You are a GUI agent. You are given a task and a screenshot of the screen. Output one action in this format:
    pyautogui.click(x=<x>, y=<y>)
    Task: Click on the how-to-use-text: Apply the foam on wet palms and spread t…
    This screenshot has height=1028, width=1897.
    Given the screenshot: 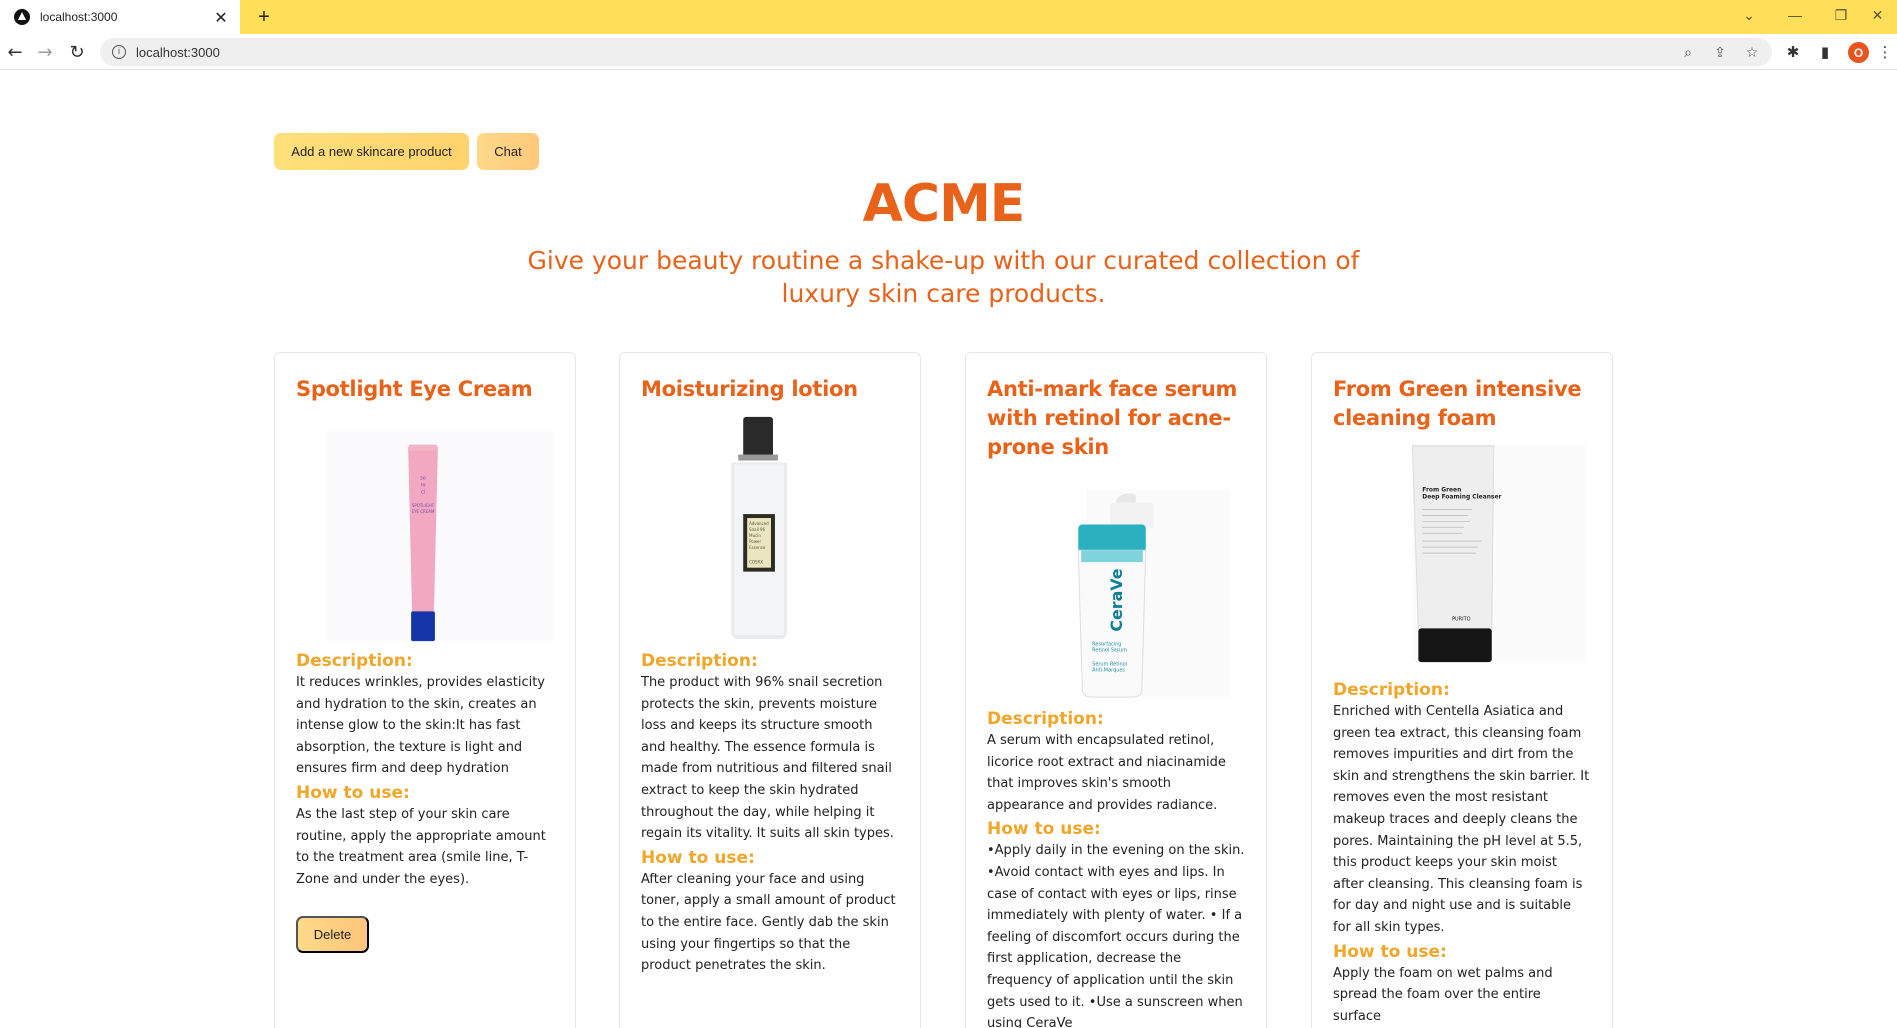 What is the action you would take?
    pyautogui.click(x=1443, y=994)
    